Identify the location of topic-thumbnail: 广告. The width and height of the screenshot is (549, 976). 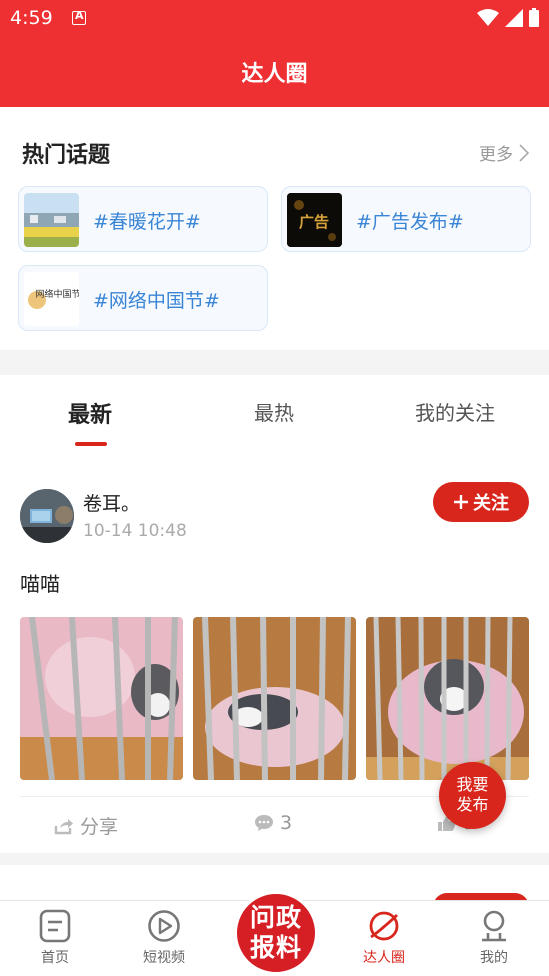
(314, 220).